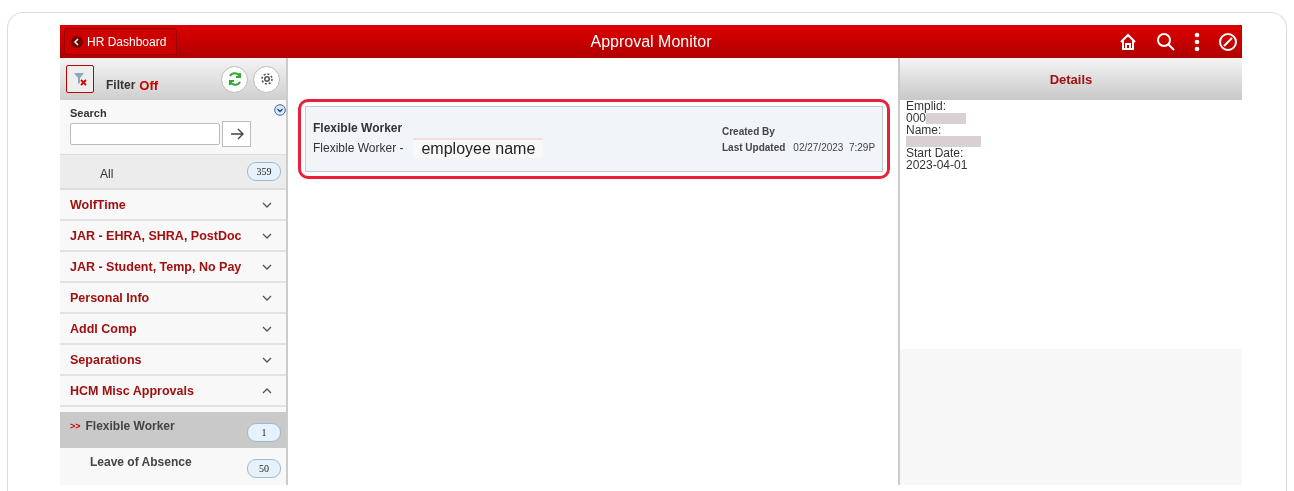  What do you see at coordinates (110, 297) in the screenshot?
I see `category-label: Personal Info` at bounding box center [110, 297].